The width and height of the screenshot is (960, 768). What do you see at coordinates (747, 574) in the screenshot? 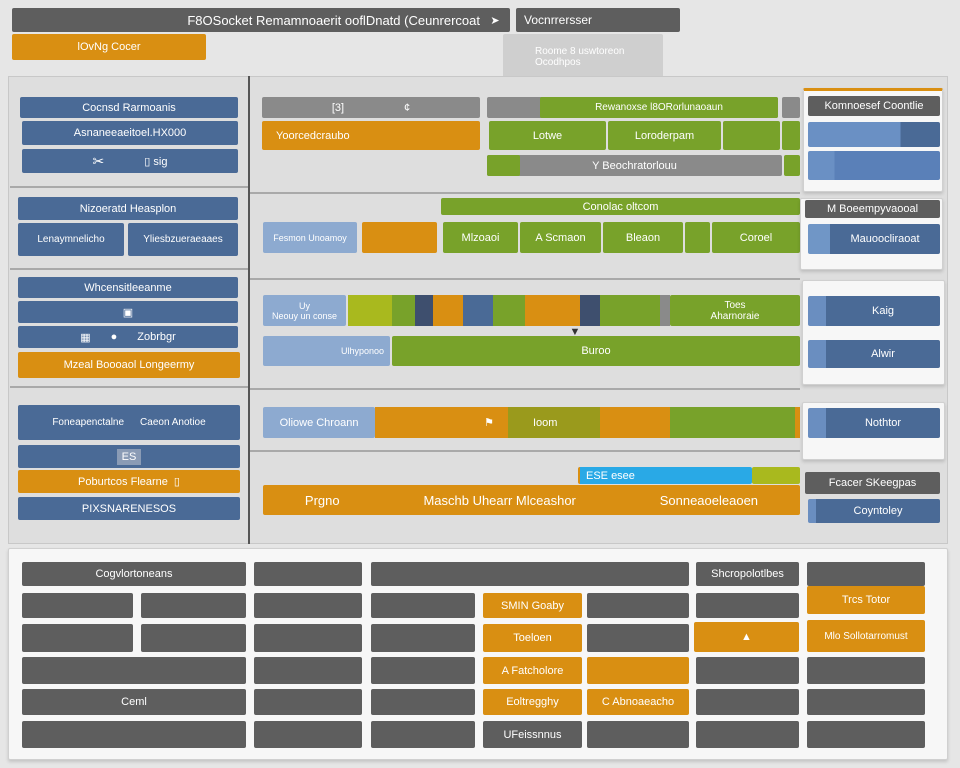
I see `grid-cell: Shcropolotlbes` at bounding box center [747, 574].